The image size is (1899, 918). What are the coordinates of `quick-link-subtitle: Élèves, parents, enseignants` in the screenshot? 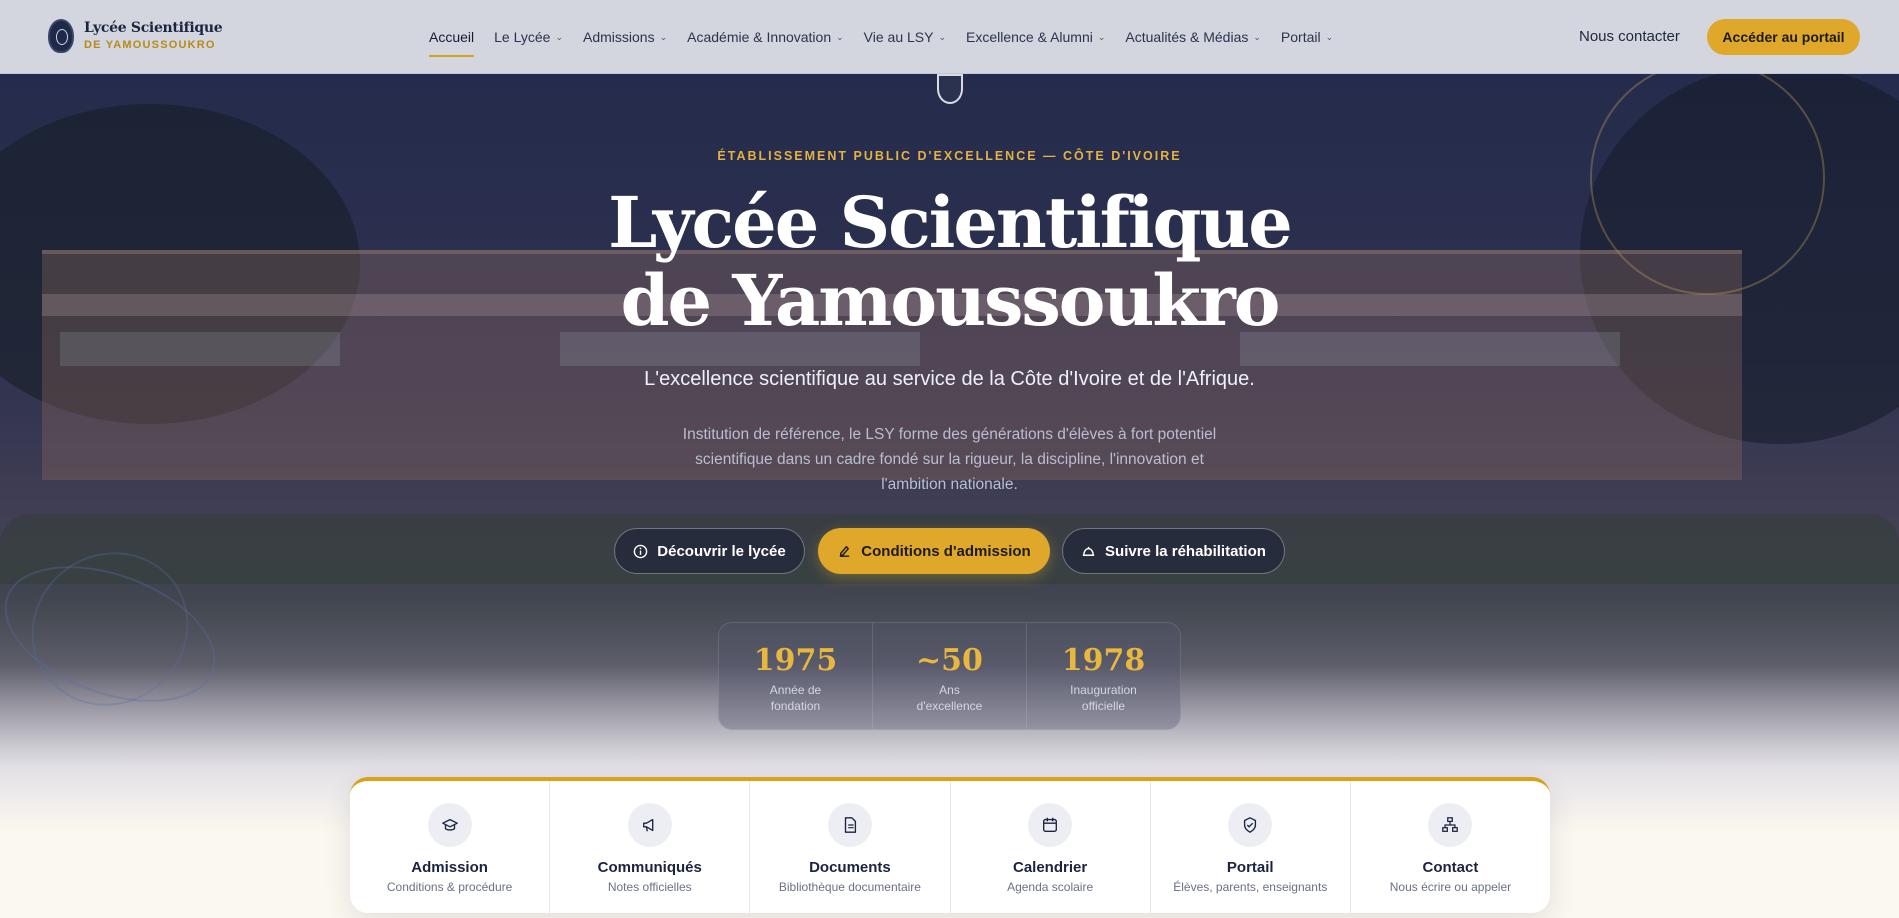 It's located at (1250, 887).